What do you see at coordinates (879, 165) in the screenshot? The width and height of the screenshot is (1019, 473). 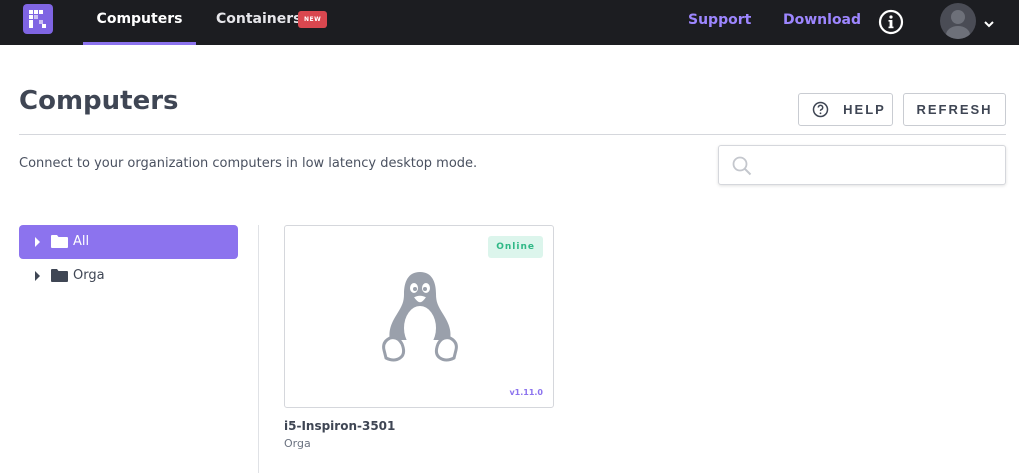 I see `search-input` at bounding box center [879, 165].